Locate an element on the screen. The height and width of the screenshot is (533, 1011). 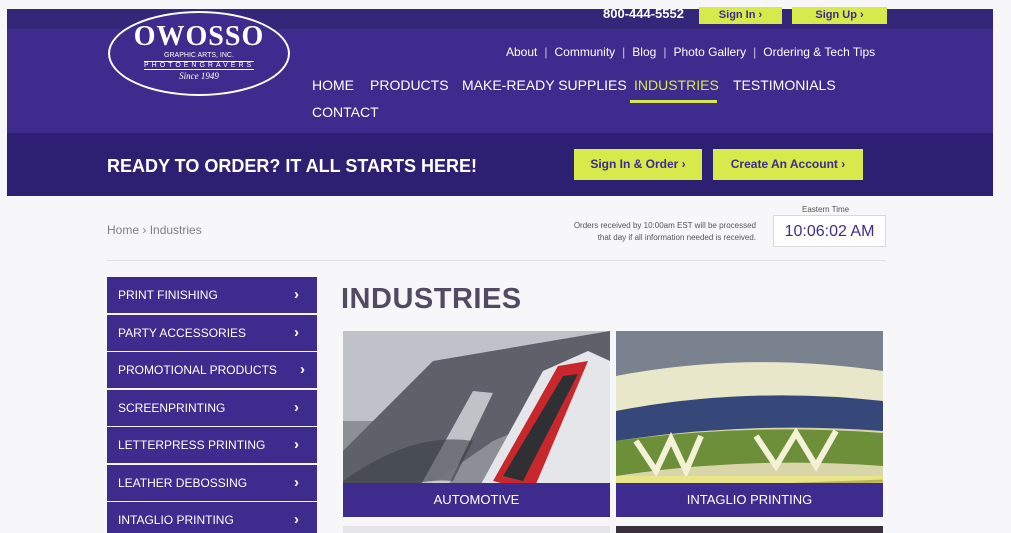
sign-in-order-button: Sign In & Order › is located at coordinates (638, 164).